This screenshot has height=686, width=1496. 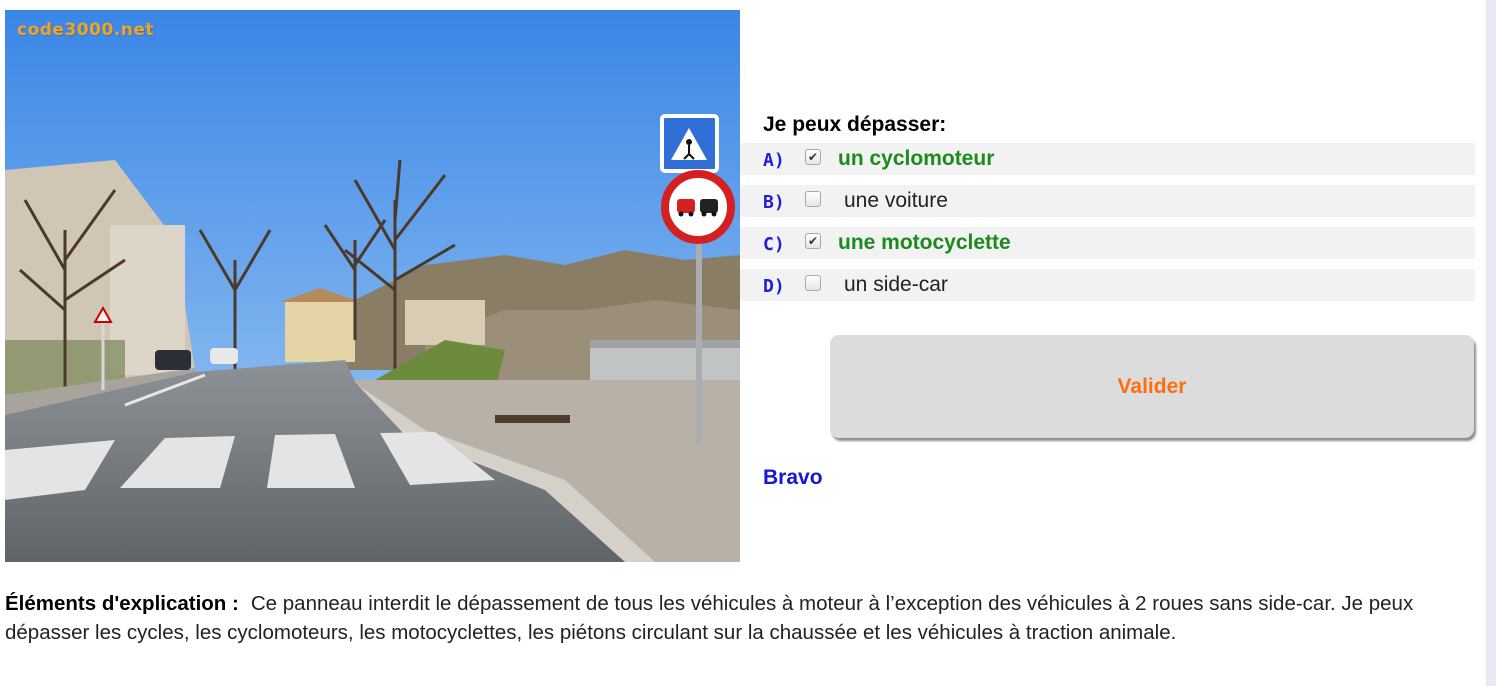 I want to click on answer-letter: B), so click(x=774, y=202).